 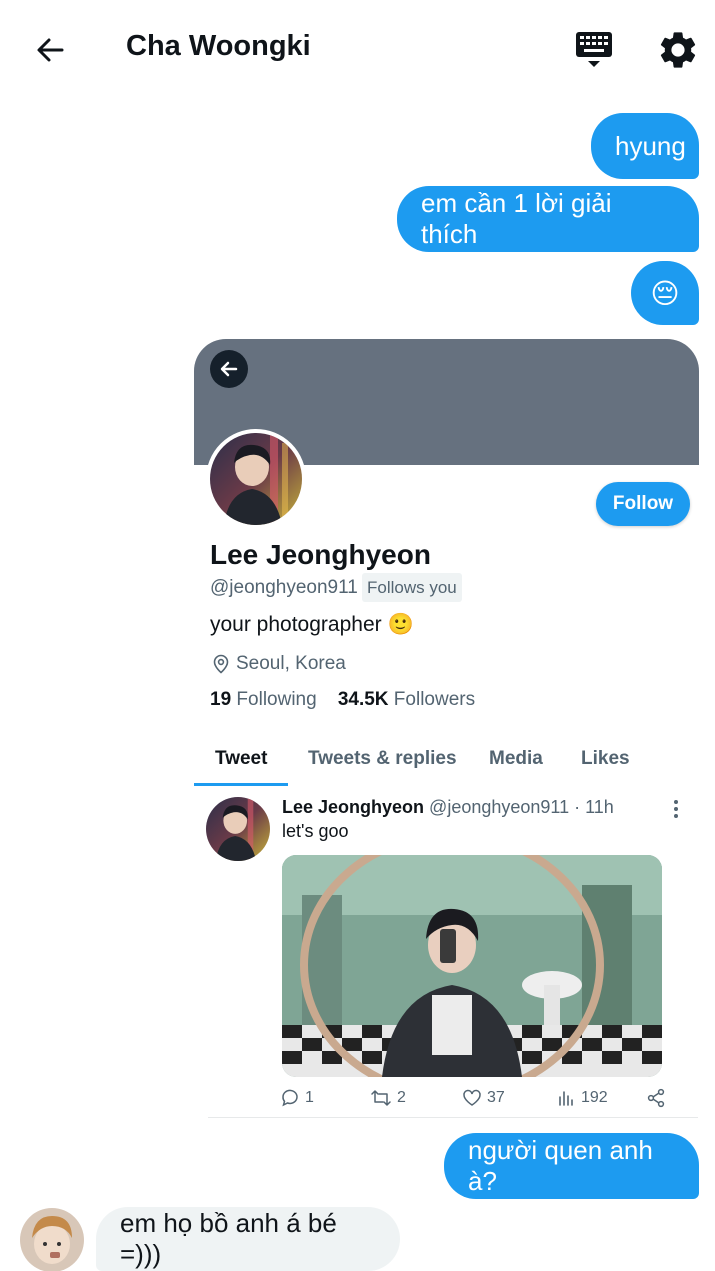 What do you see at coordinates (560, 1165) in the screenshot?
I see `message-text: người quen anh à?` at bounding box center [560, 1165].